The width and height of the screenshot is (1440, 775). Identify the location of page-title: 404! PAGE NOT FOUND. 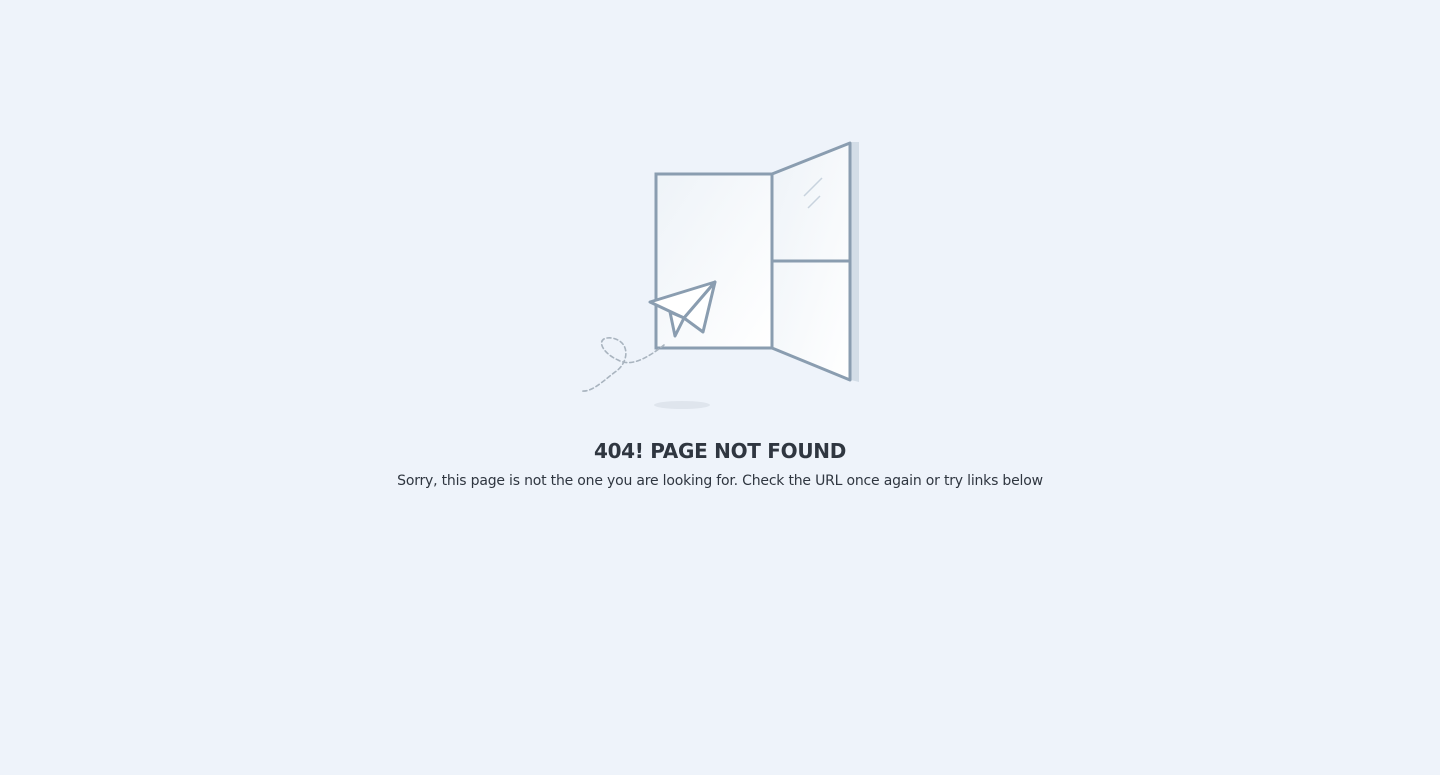
(720, 451).